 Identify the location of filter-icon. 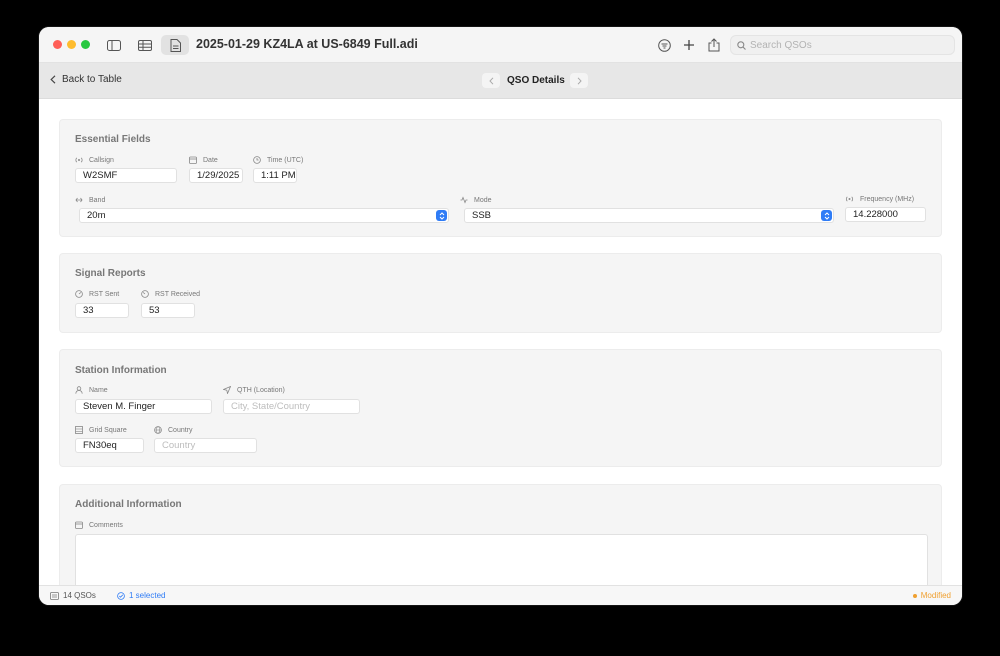
(664, 45).